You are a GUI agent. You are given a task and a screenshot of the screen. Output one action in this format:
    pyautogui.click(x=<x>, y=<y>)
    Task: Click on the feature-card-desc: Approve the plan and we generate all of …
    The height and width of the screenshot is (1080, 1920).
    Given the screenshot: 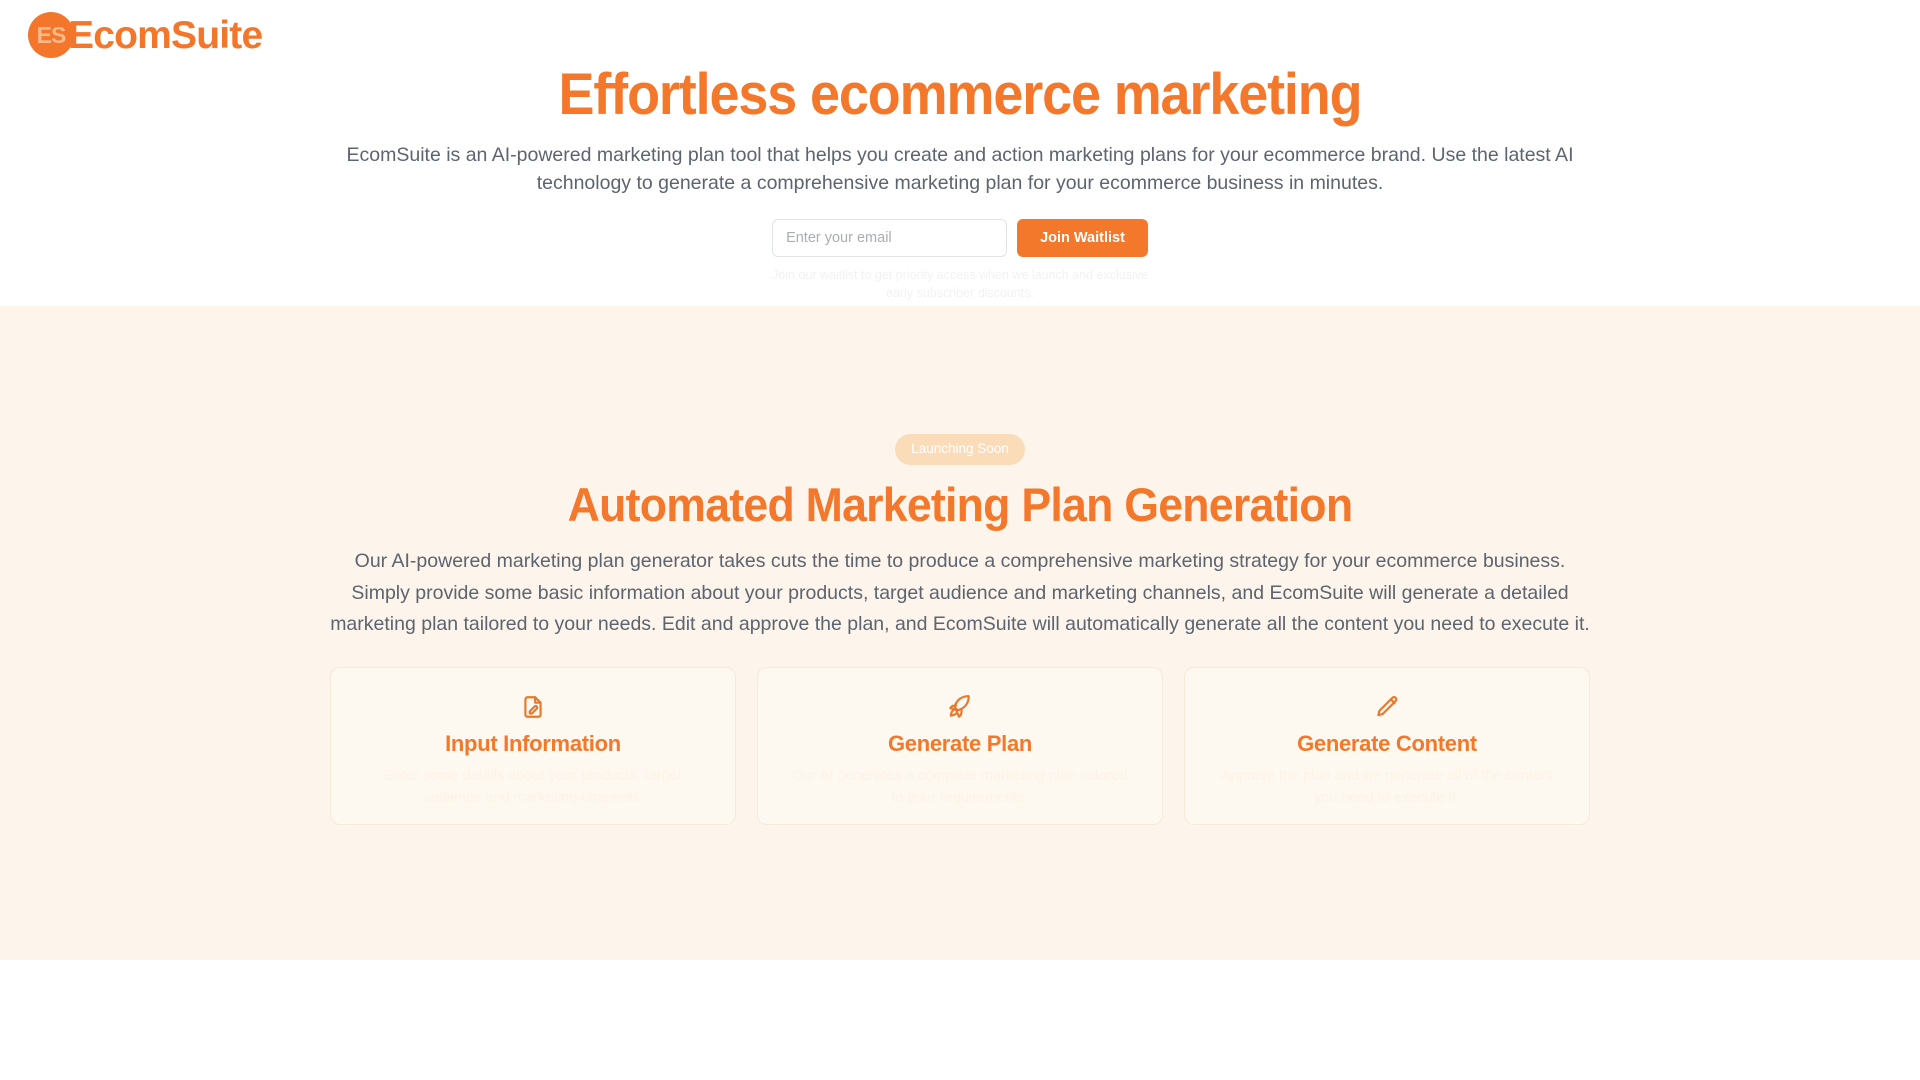 What is the action you would take?
    pyautogui.click(x=1387, y=787)
    